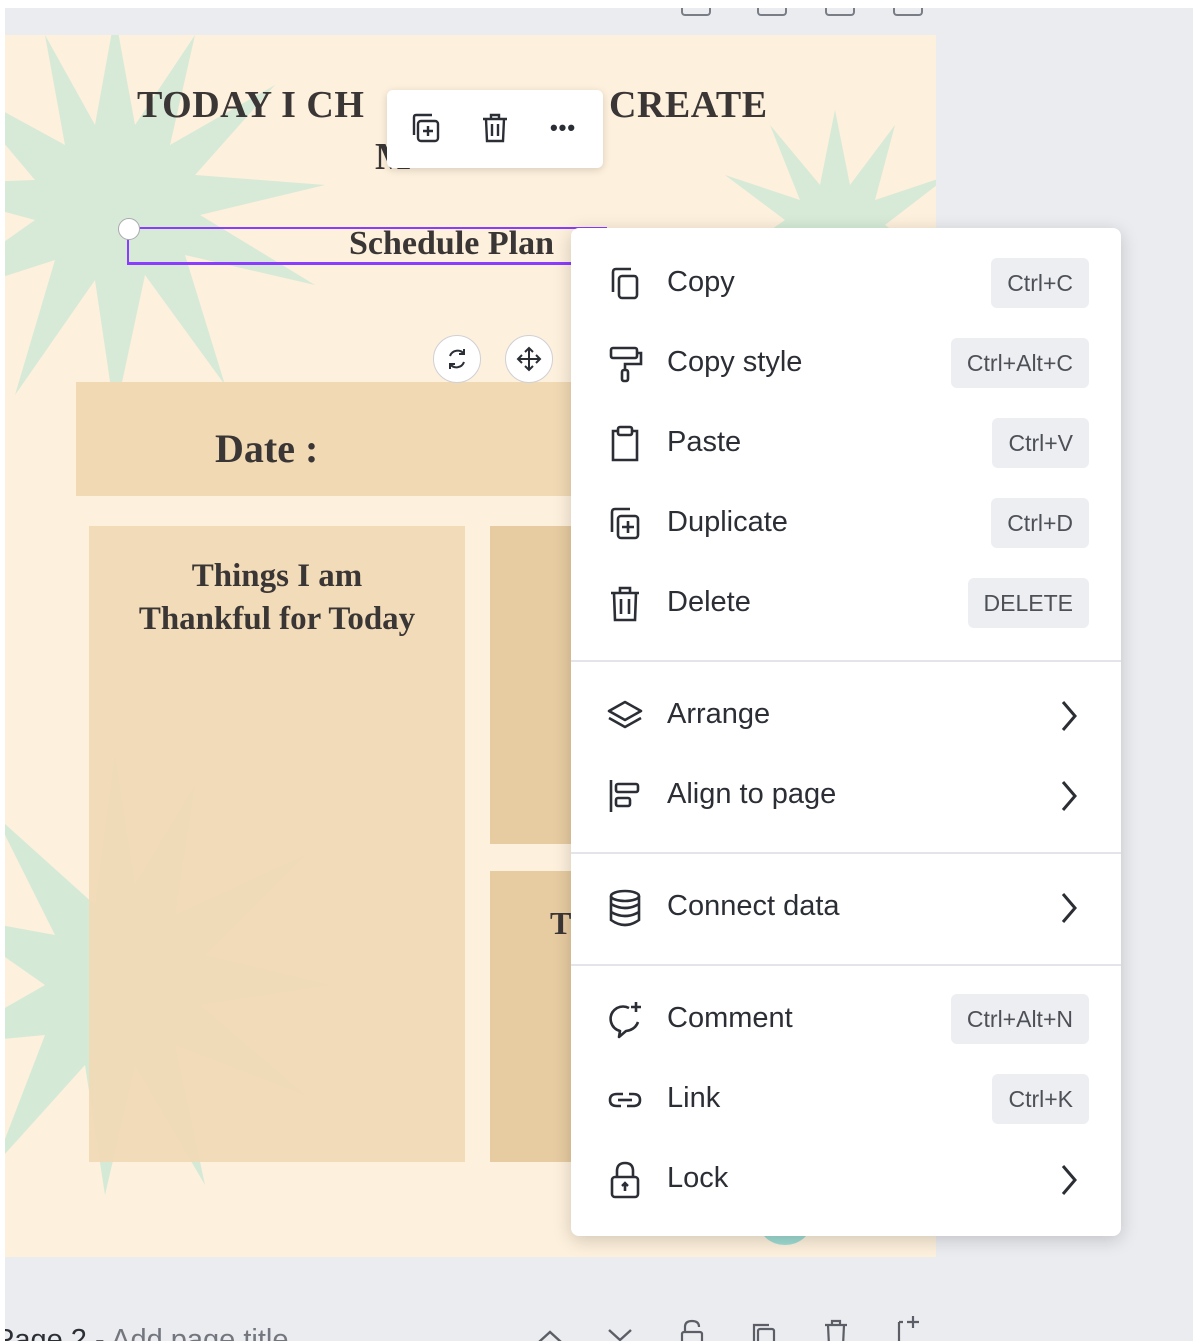  I want to click on rotate-button, so click(457, 359).